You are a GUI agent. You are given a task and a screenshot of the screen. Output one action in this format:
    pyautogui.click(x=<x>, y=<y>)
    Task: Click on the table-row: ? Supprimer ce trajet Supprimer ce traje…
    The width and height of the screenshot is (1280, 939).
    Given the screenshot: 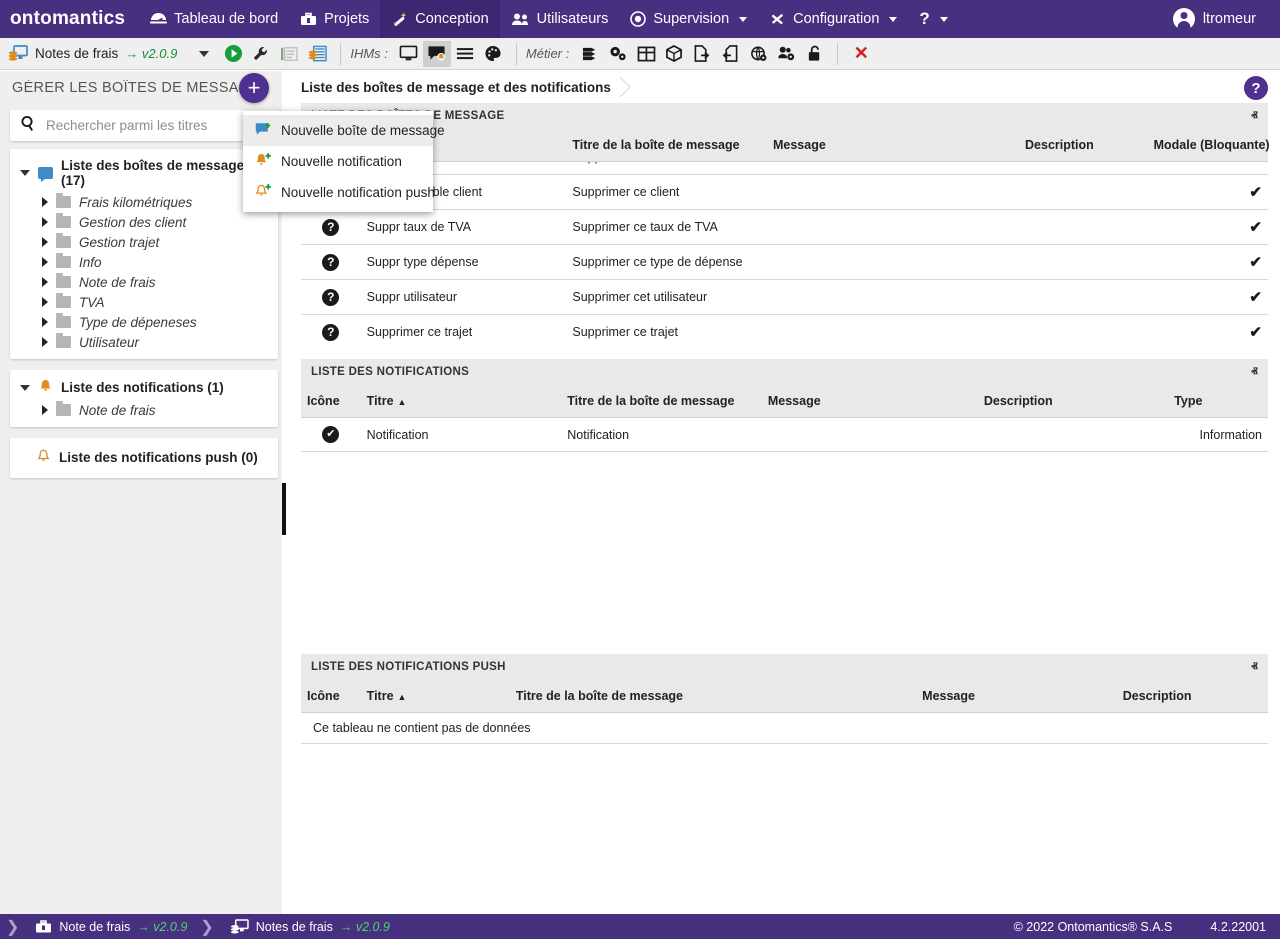 What is the action you would take?
    pyautogui.click(x=784, y=329)
    